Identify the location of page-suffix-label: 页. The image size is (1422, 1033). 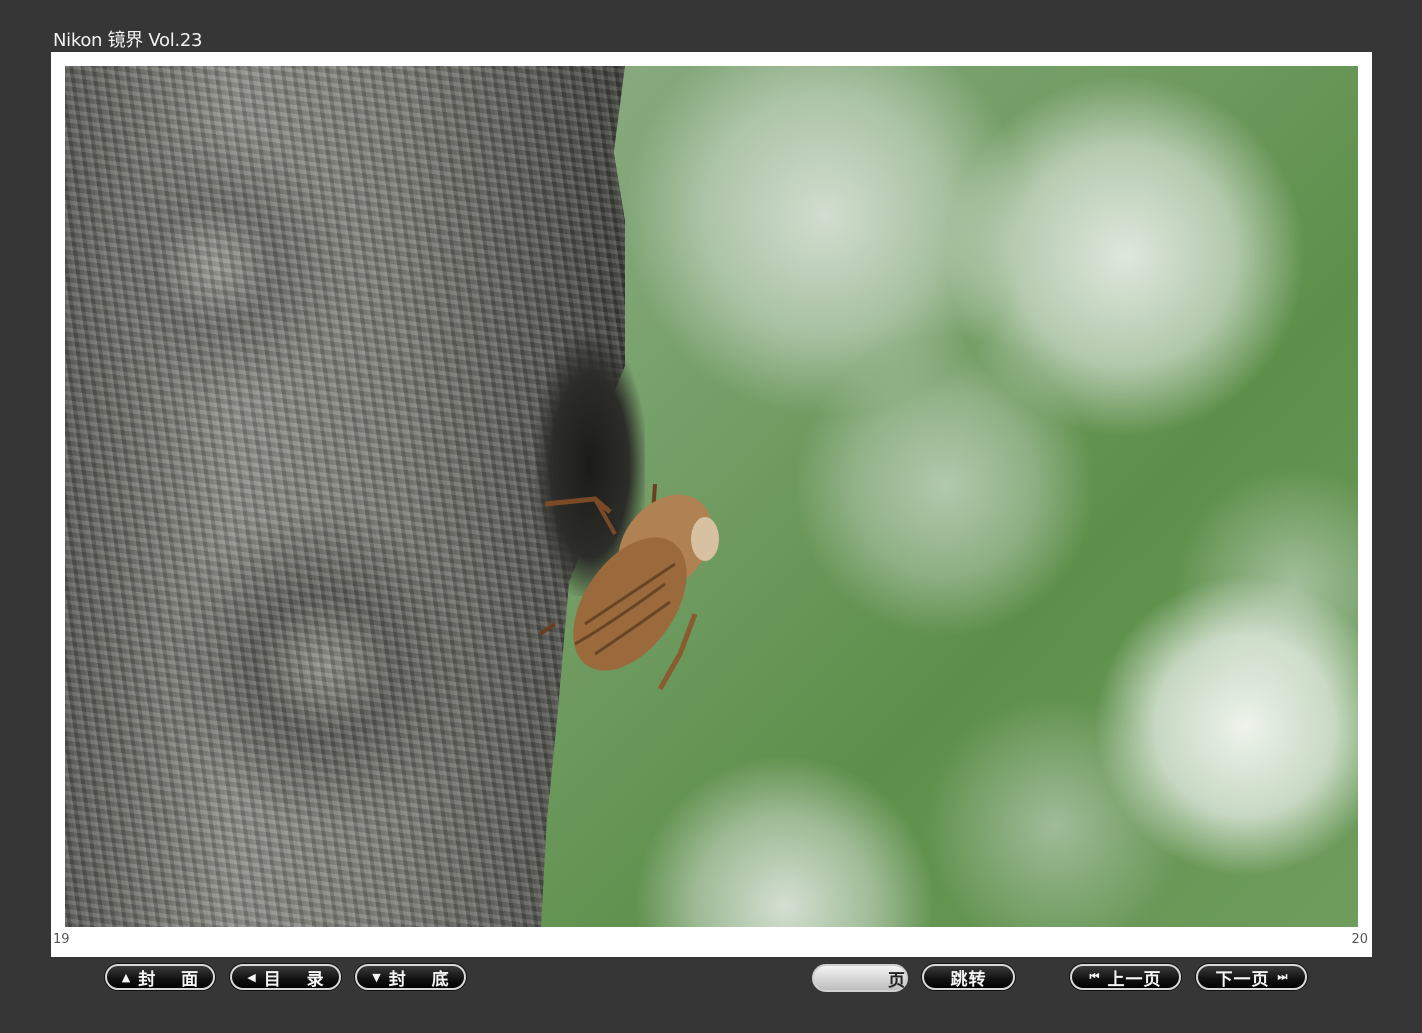
(896, 980).